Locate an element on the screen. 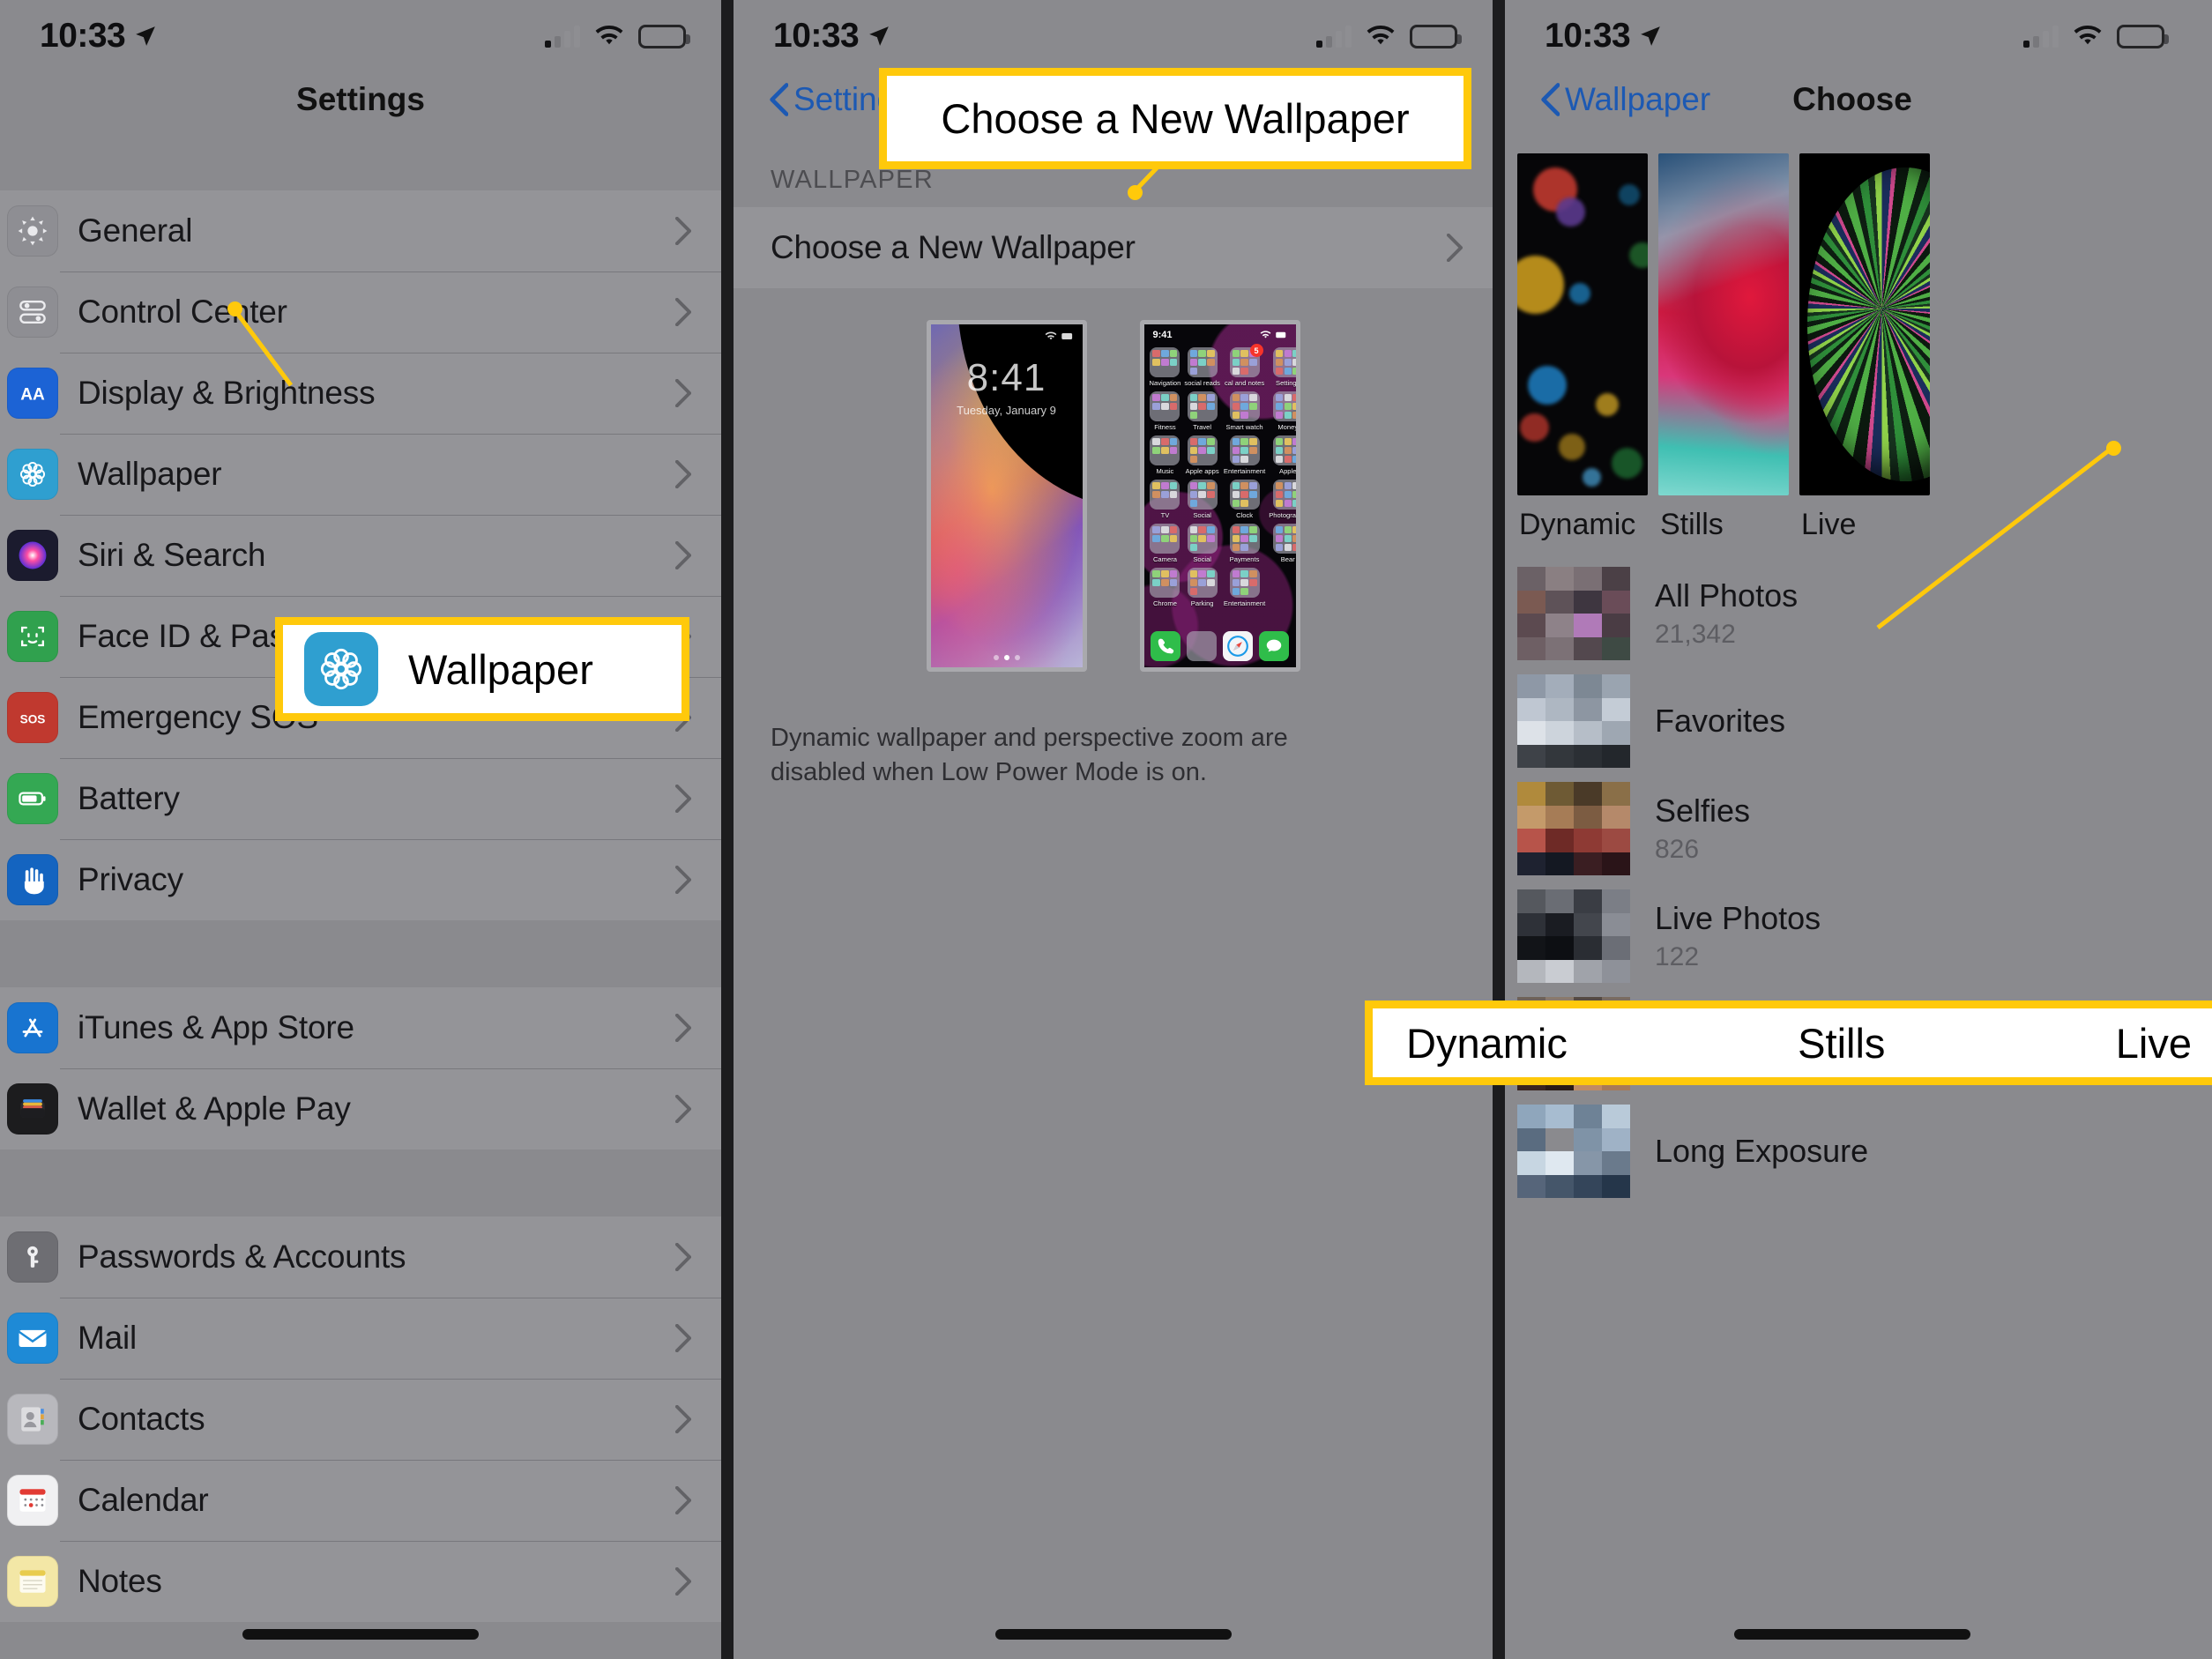 The image size is (2212, 1659). settings-row-wallpaper: Wallpaper is located at coordinates (360, 474).